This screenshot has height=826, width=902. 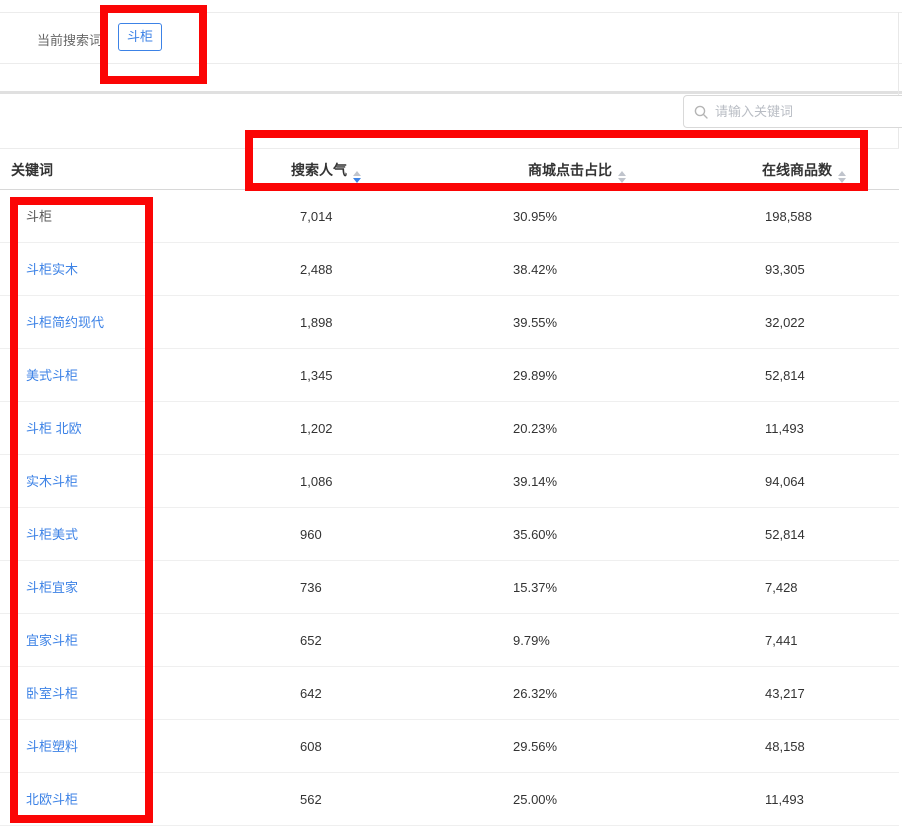 What do you see at coordinates (76, 40) in the screenshot?
I see `current-search-term-label: 当前搜索词：` at bounding box center [76, 40].